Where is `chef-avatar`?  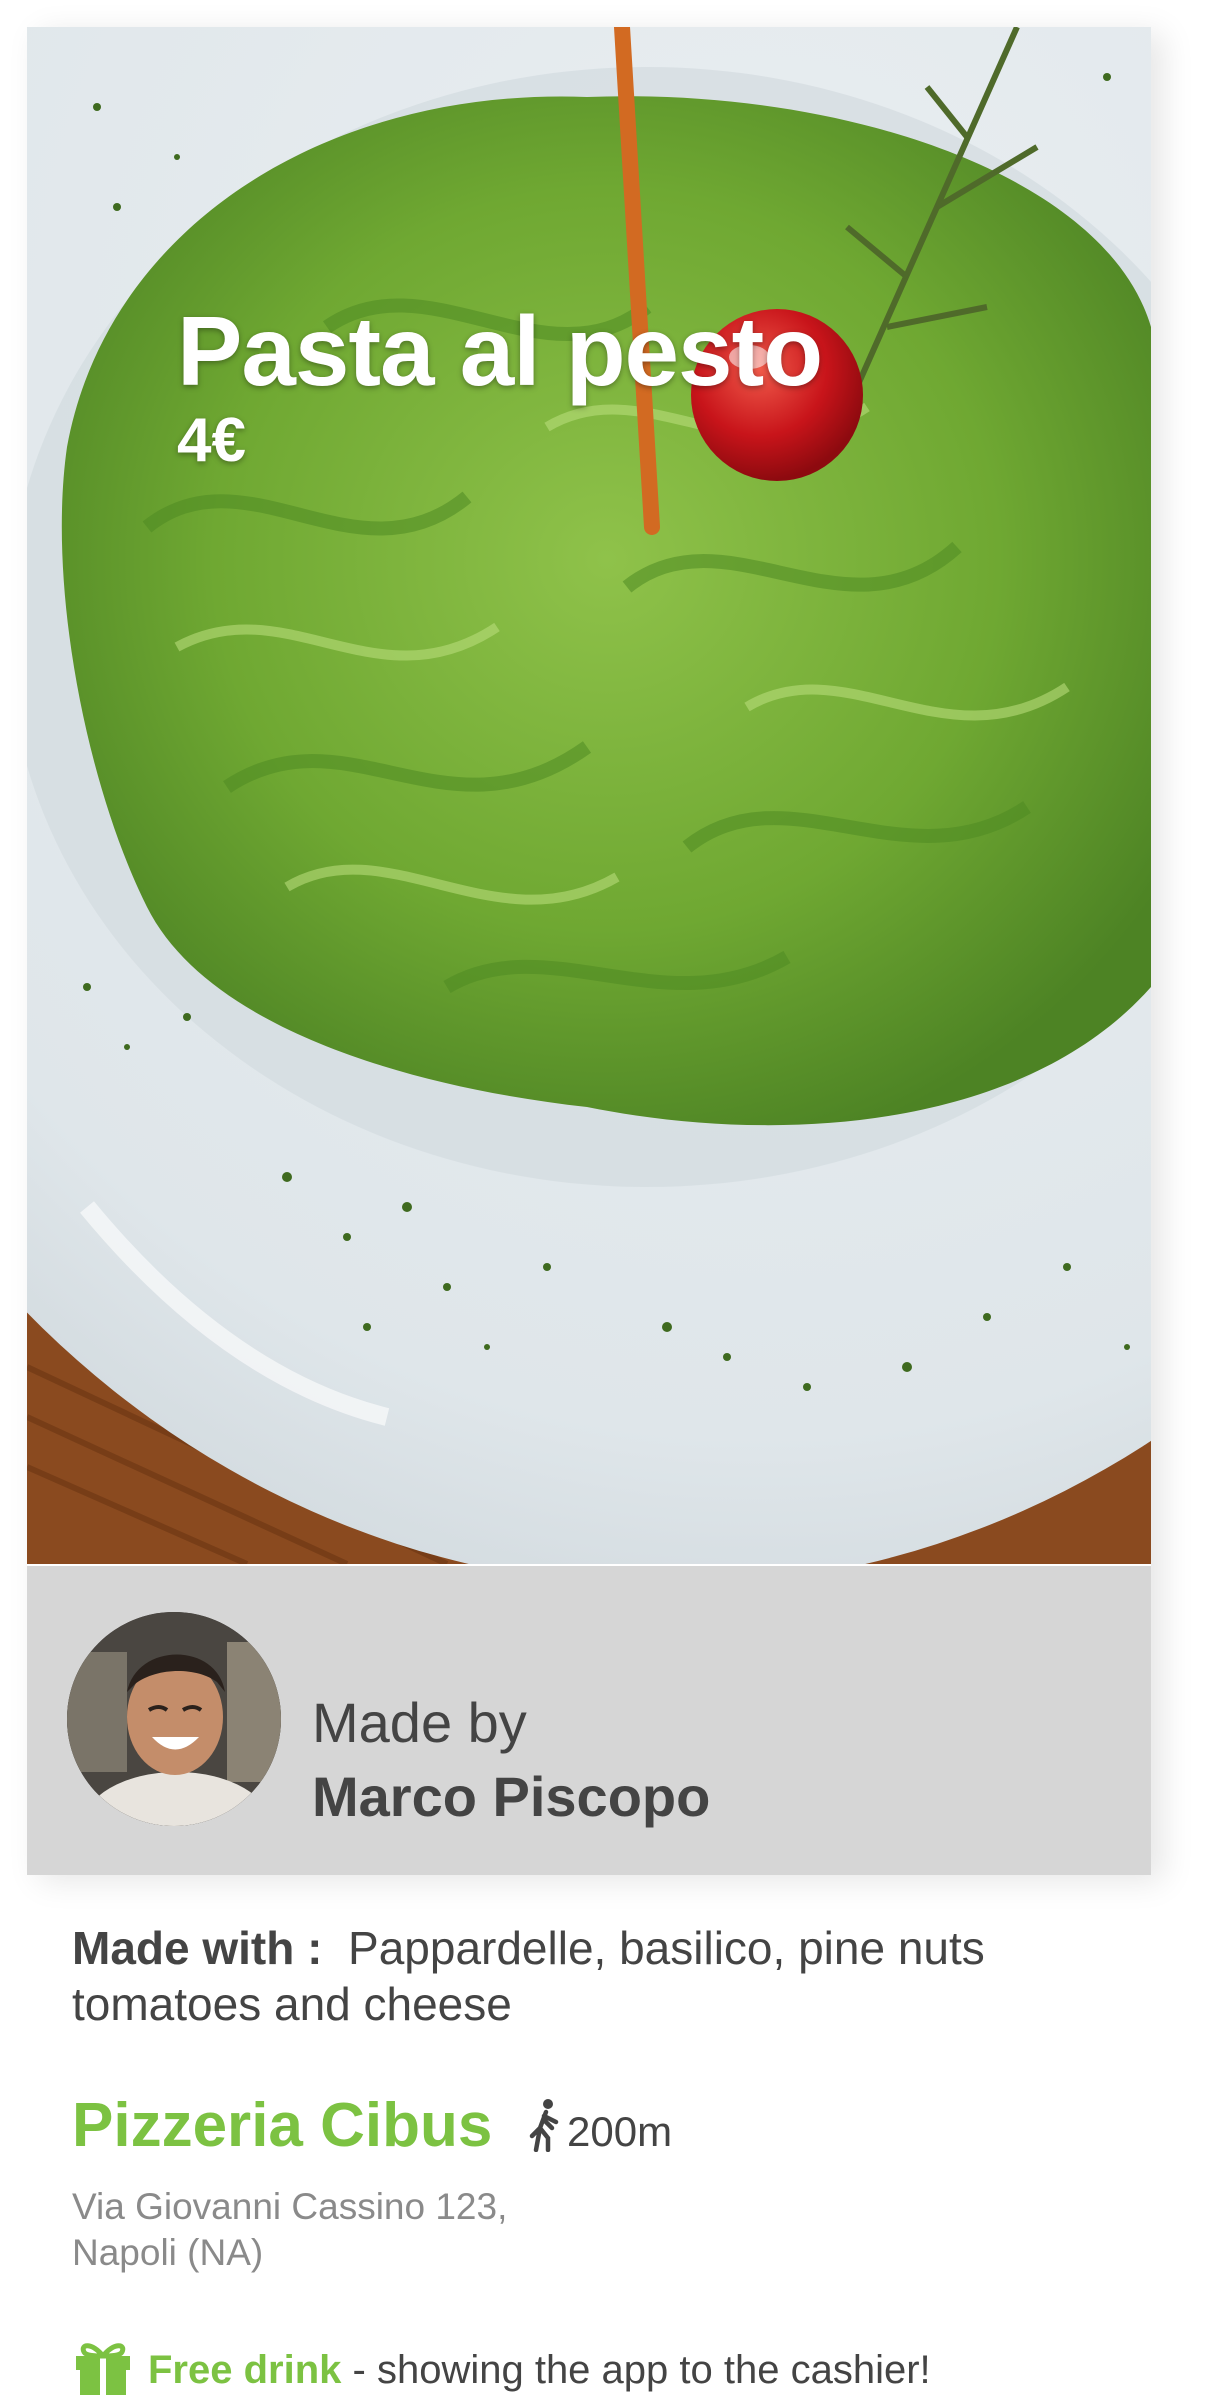
chef-avatar is located at coordinates (174, 1719).